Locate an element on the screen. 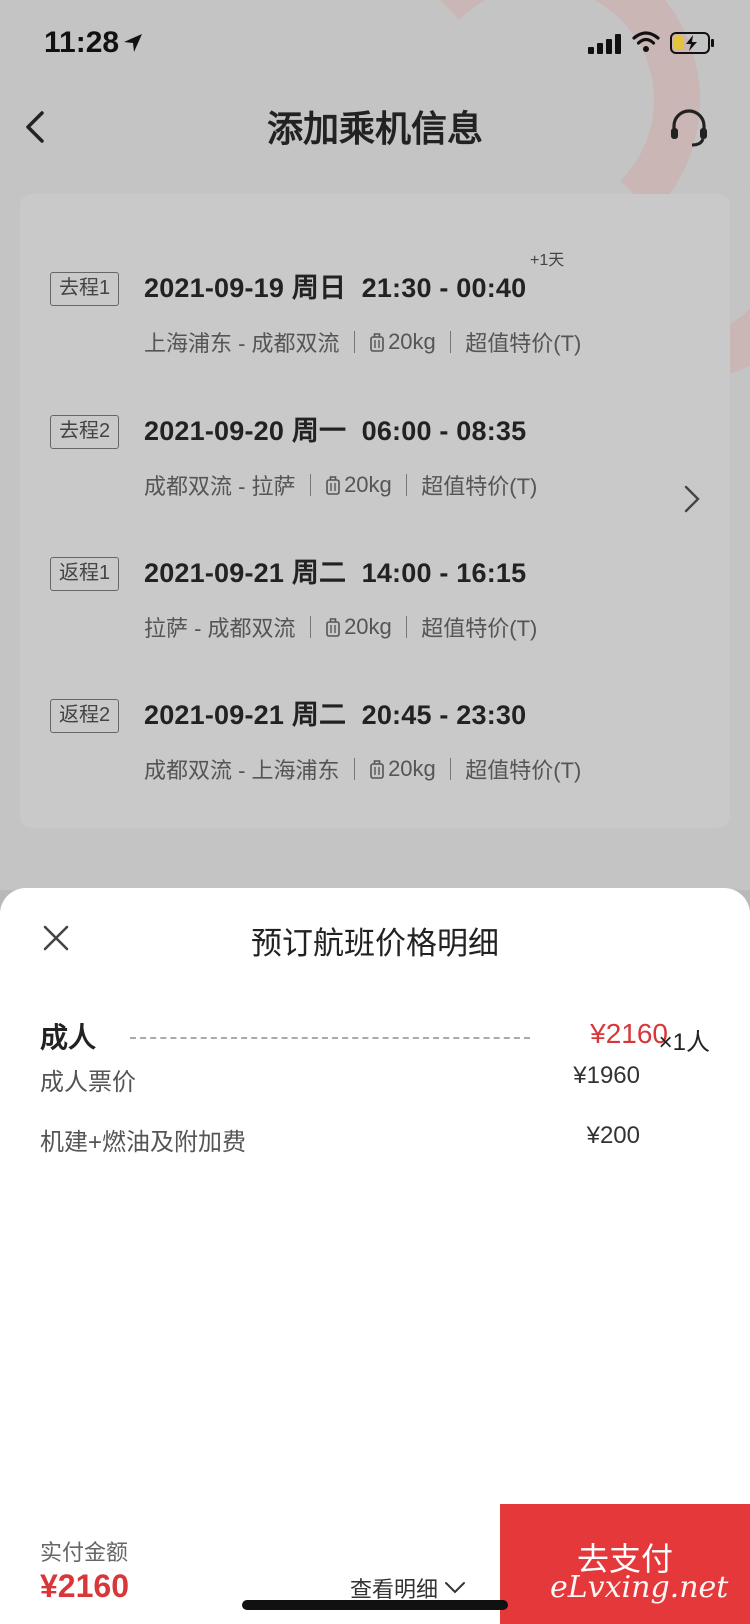 The height and width of the screenshot is (1624, 750). fee-row: 机建+燃油及附加费 ¥200 is located at coordinates (340, 1139).